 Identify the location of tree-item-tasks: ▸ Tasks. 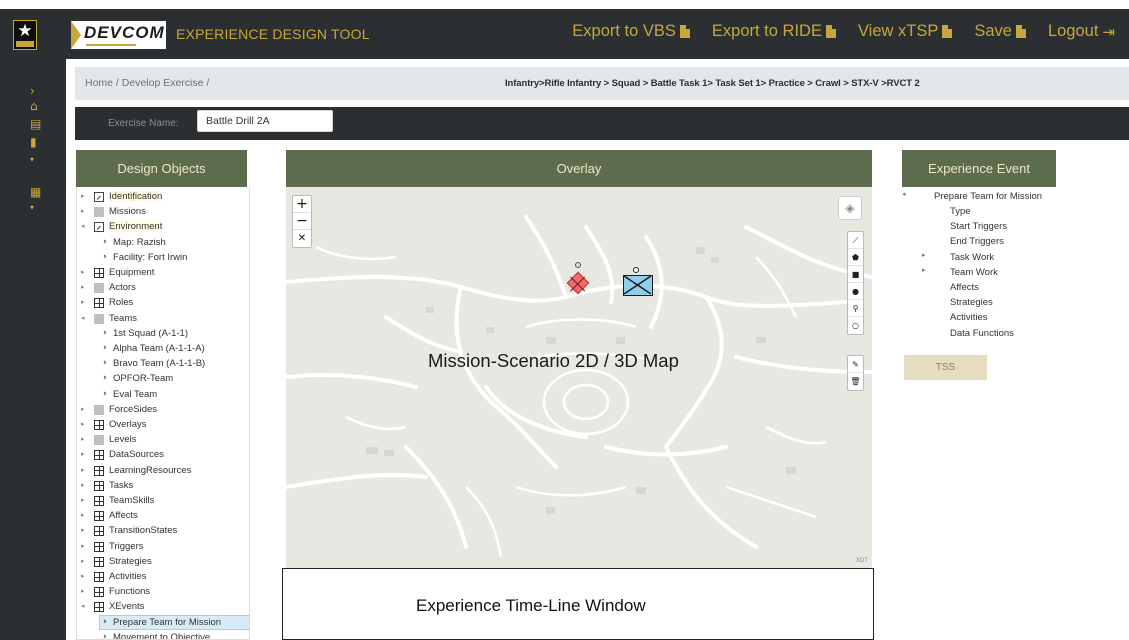
(163, 485).